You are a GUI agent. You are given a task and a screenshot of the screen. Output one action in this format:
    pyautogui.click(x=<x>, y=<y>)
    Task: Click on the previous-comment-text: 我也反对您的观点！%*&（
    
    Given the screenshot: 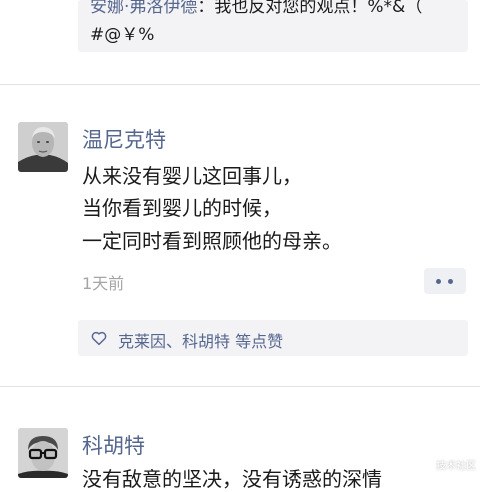 What is the action you would take?
    pyautogui.click(x=318, y=8)
    